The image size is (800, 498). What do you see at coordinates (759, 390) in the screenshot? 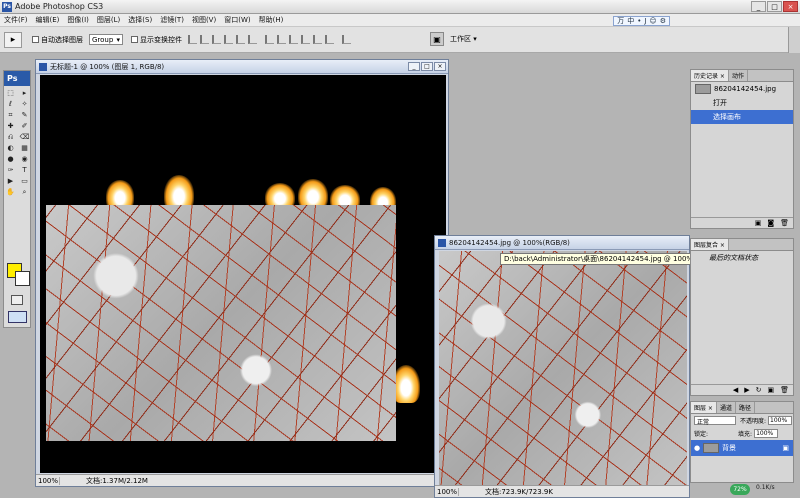
I see `update-comp-icon: ↻` at bounding box center [759, 390].